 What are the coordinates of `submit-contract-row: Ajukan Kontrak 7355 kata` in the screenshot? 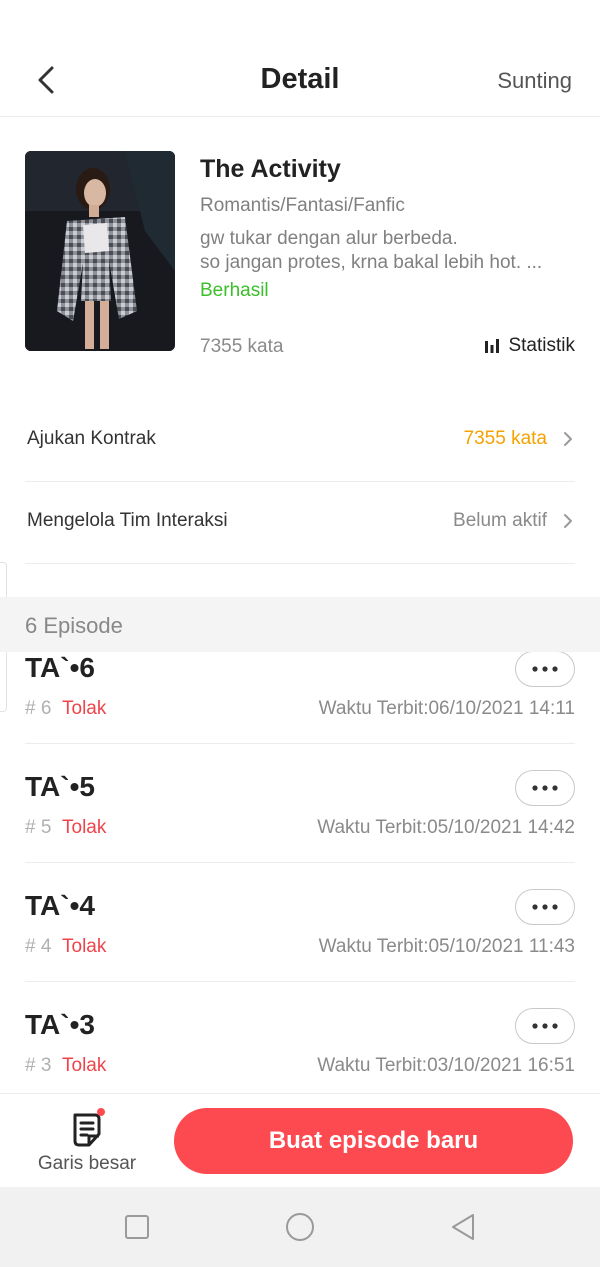 It's located at (300, 441).